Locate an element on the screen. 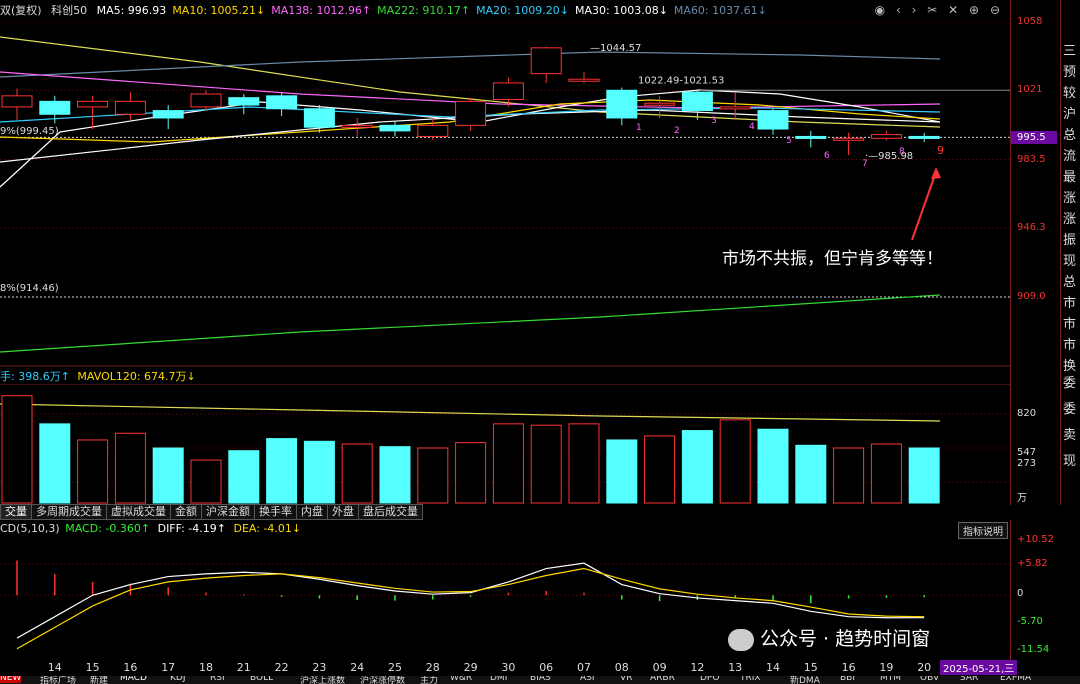 The image size is (1080, 684). quote-panel: 三预较沪总流最涨涨振现总市市市换委委卖现 is located at coordinates (1070, 252).